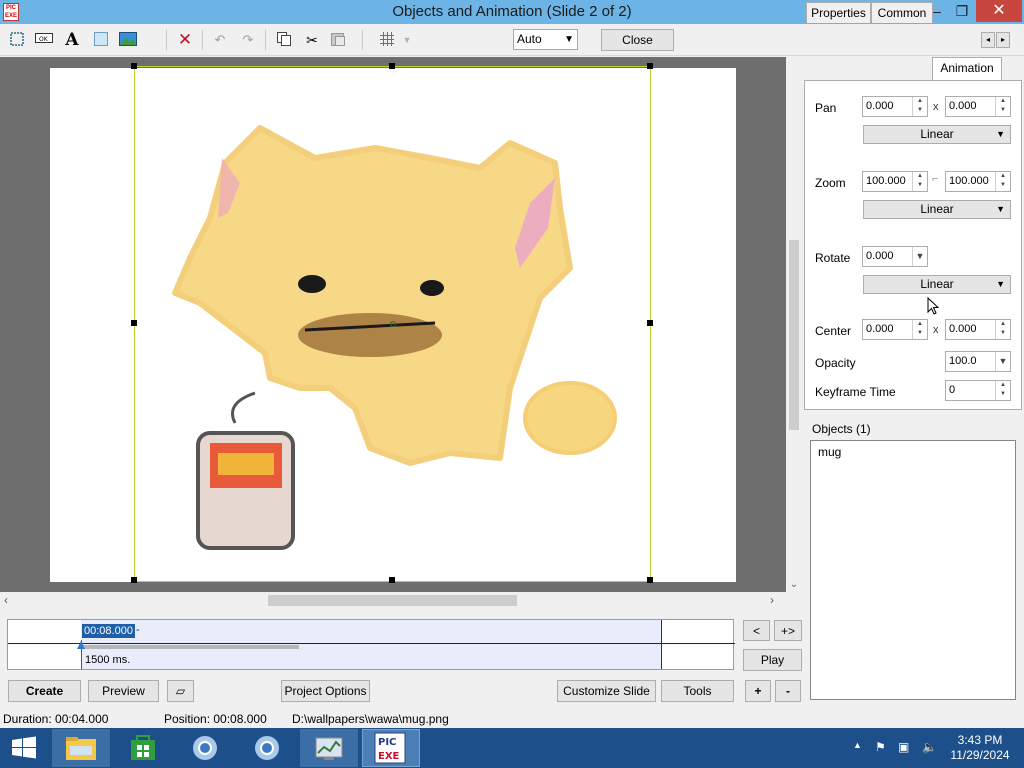 This screenshot has width=1024, height=768. I want to click on link-icon: ⌐, so click(935, 179).